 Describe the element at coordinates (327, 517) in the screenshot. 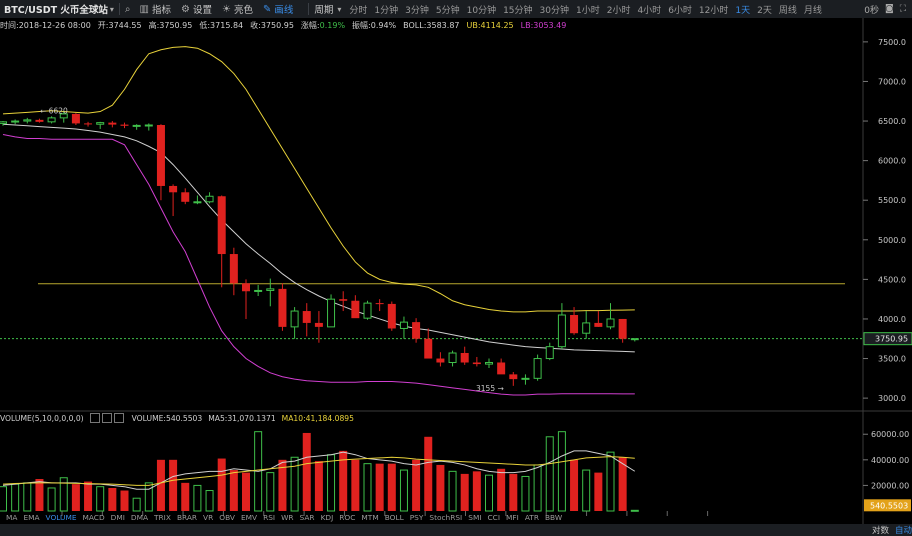

I see `indicator-tab-kdj: KDJ` at that location.